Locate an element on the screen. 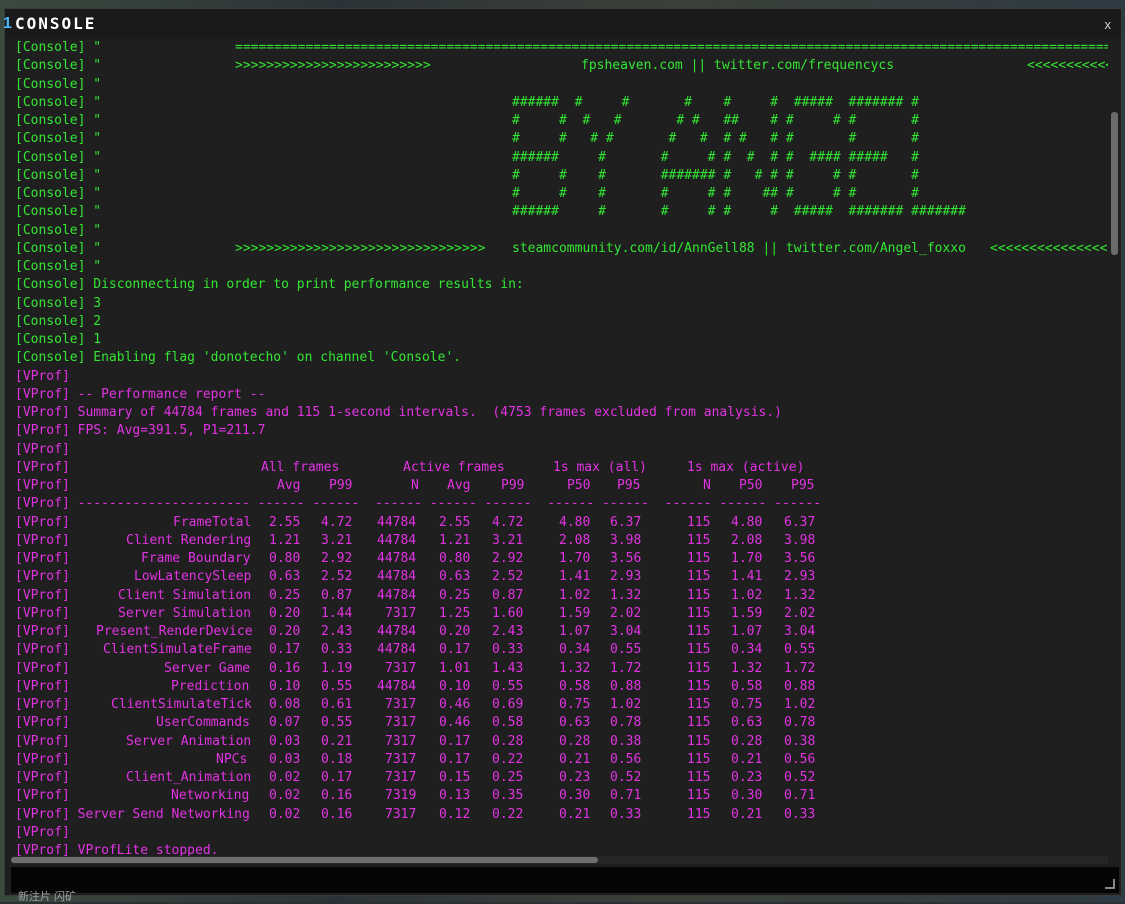  line-text: ClientSimulateFrame is located at coordinates (177, 650).